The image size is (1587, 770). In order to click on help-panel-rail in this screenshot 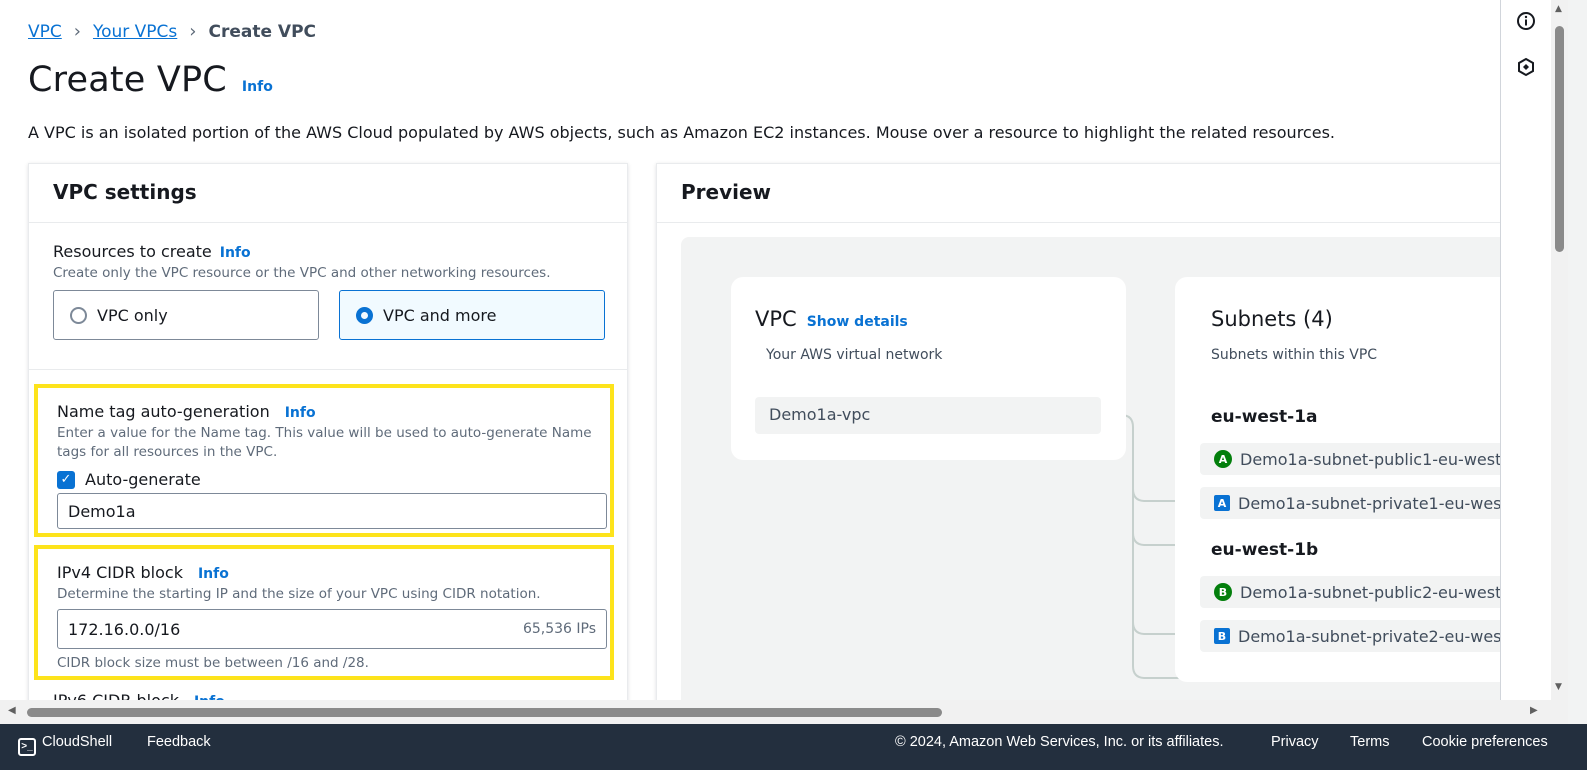, I will do `click(1525, 358)`.